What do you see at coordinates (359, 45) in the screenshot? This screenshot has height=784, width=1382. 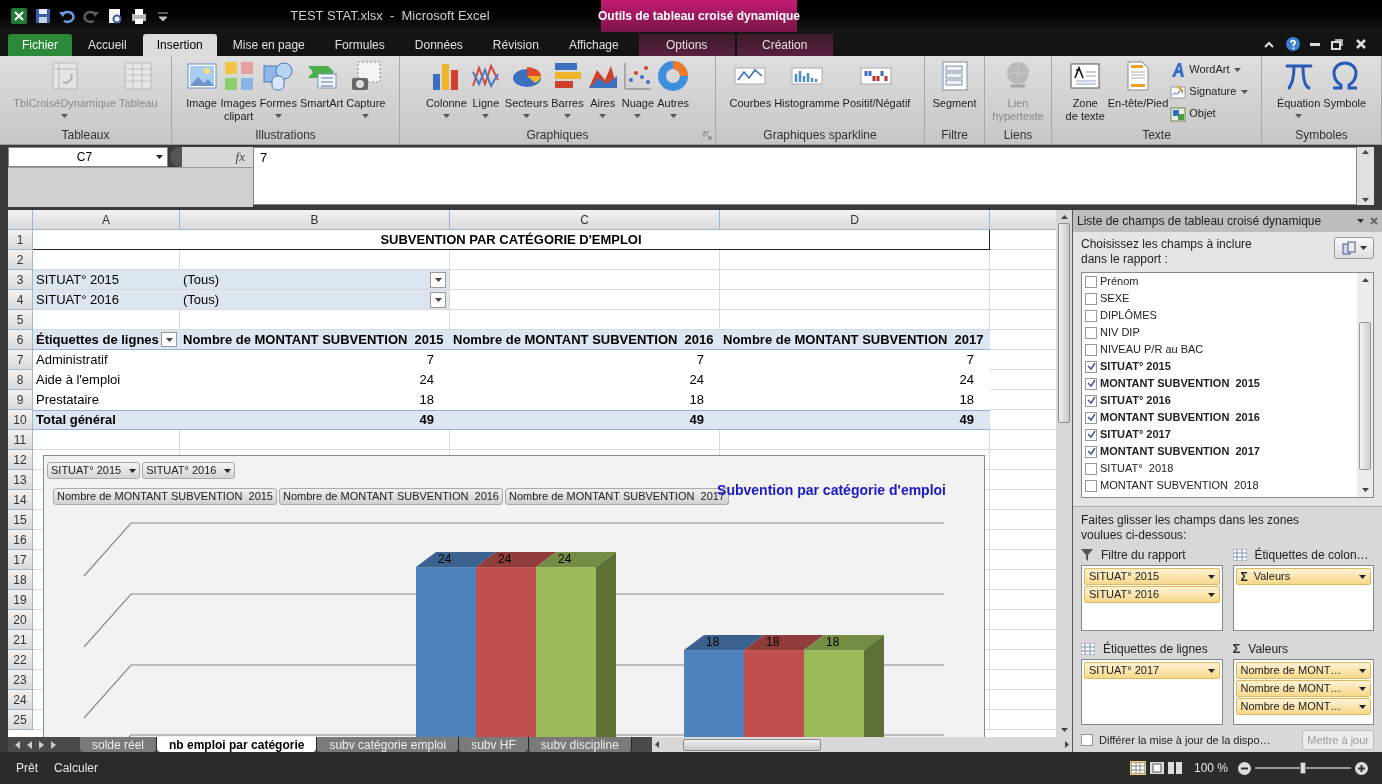 I see `ribbon-tab: Formules` at bounding box center [359, 45].